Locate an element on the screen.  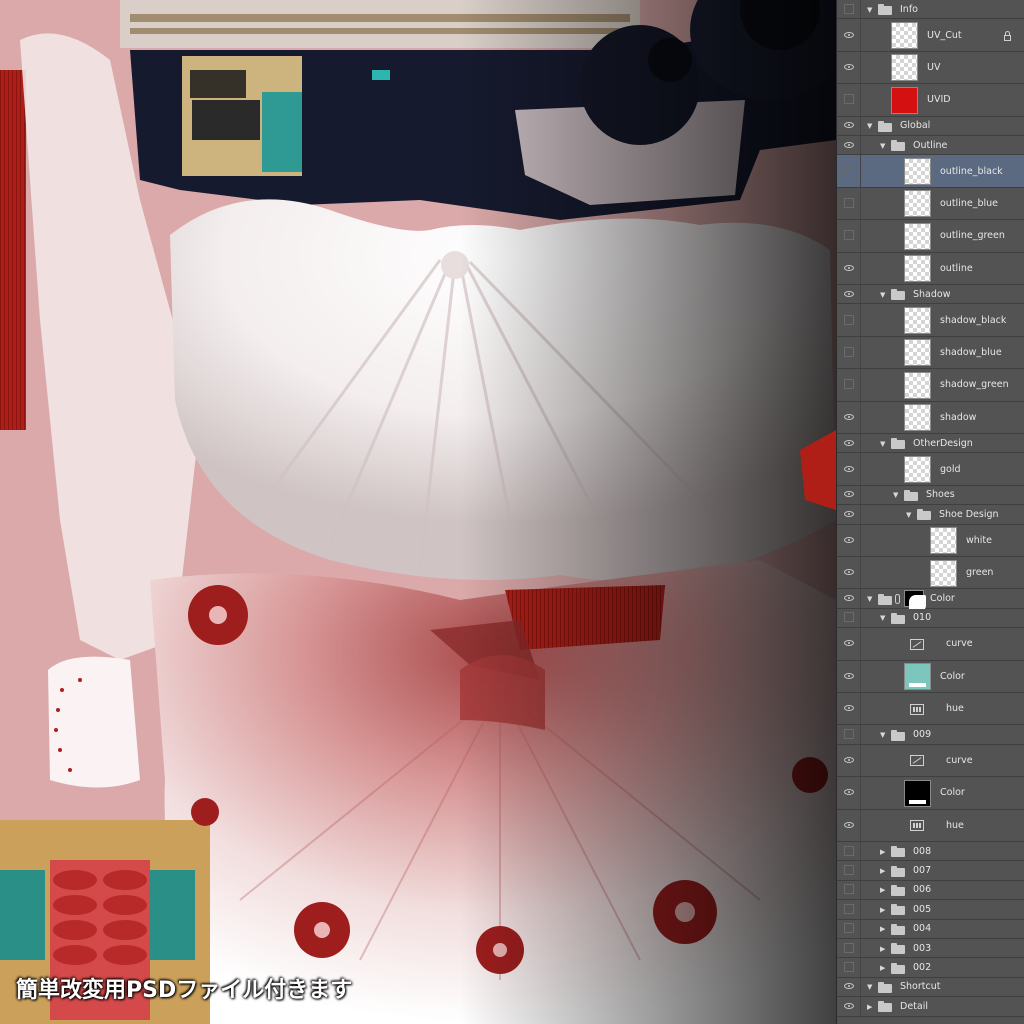
layer-row-010: ▼ 010 is located at coordinates (930, 618).